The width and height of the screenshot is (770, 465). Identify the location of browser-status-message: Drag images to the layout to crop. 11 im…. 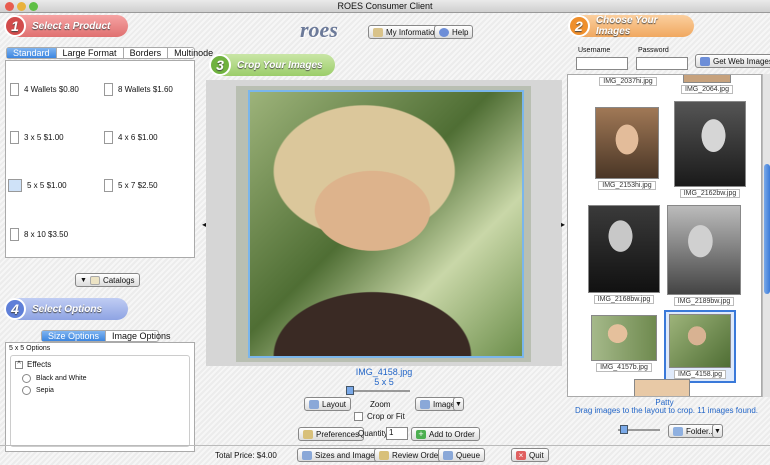
(666, 410).